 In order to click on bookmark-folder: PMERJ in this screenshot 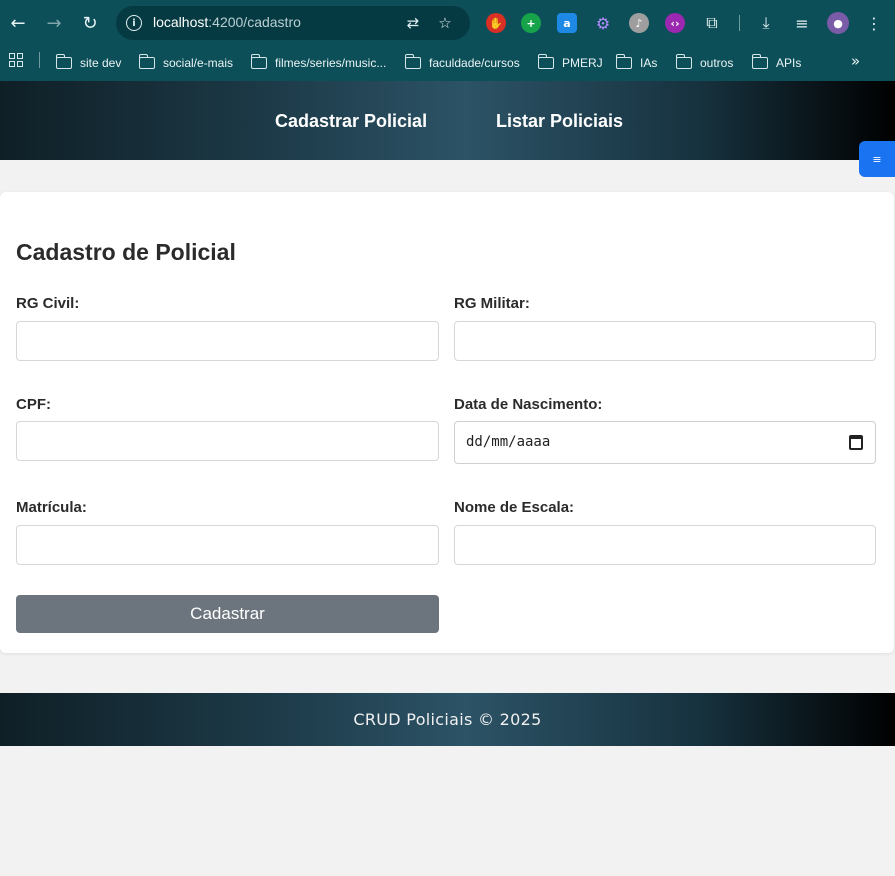, I will do `click(570, 63)`.